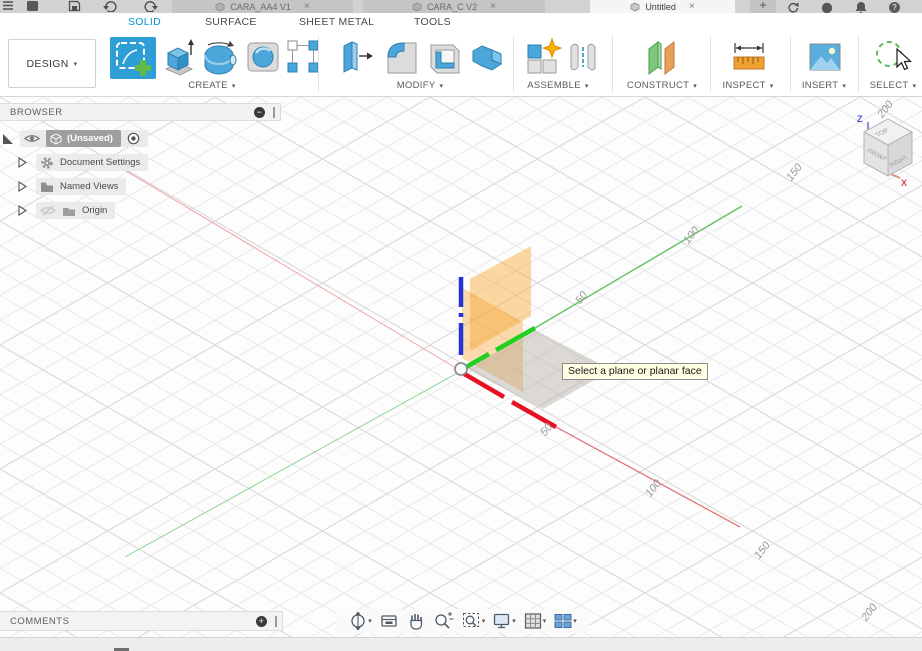 This screenshot has width=922, height=651. I want to click on redo-icon, so click(151, 6).